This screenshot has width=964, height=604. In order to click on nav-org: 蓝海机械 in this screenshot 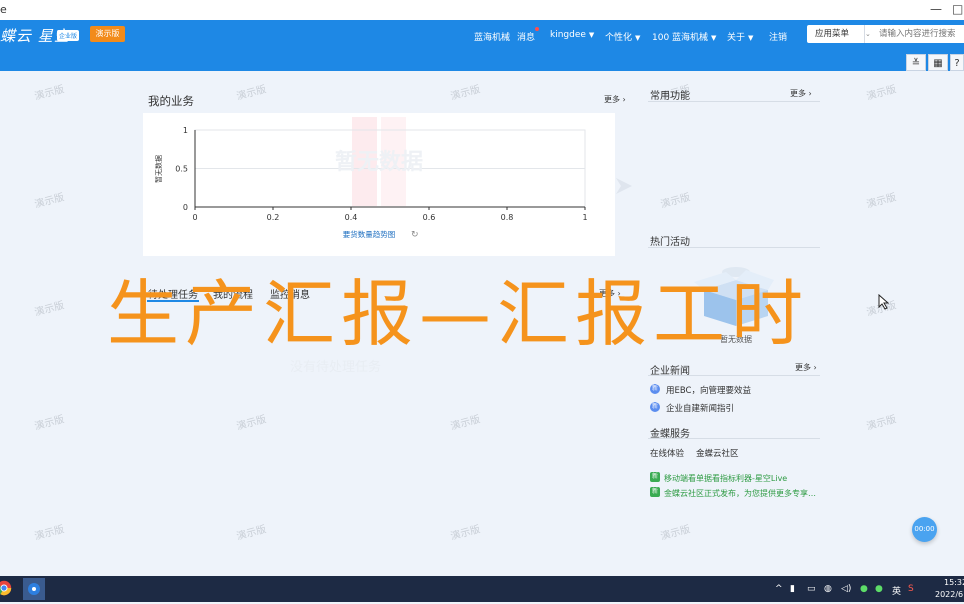, I will do `click(492, 36)`.